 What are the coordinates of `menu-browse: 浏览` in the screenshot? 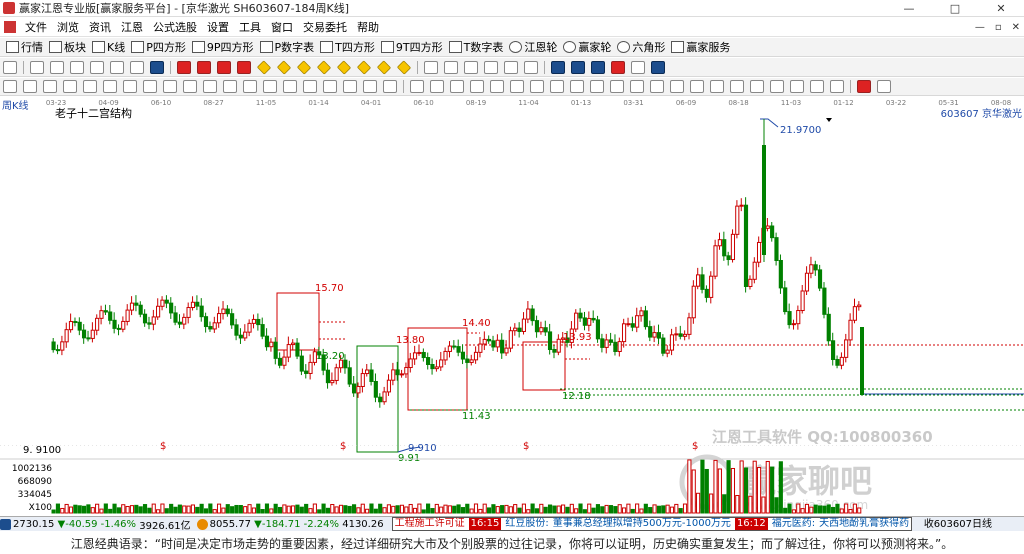 It's located at (68, 27).